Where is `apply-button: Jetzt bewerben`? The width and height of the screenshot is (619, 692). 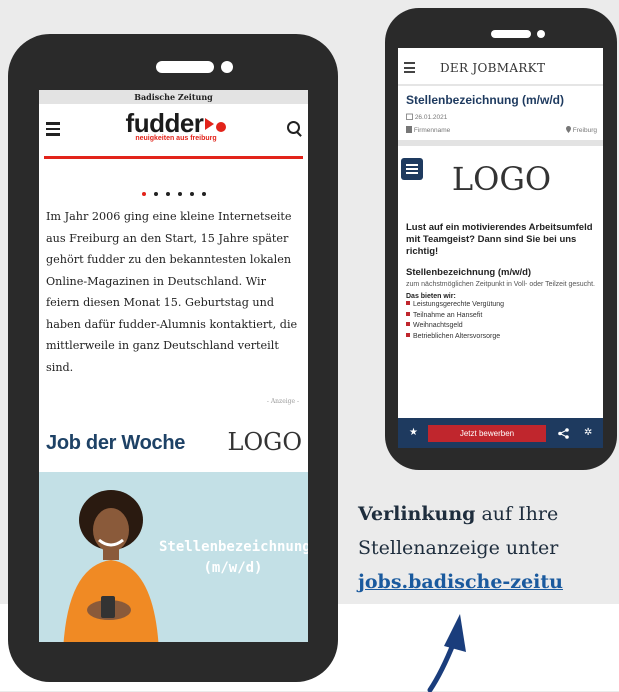
apply-button: Jetzt bewerben is located at coordinates (487, 433).